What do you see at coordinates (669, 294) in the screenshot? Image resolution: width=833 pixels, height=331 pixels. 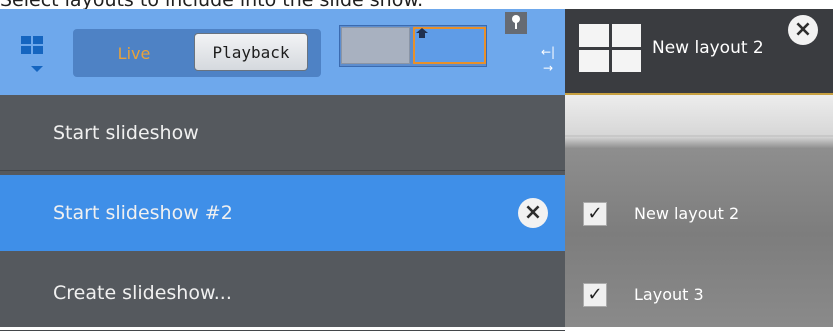 I see `checkbox-label: Layout 3` at bounding box center [669, 294].